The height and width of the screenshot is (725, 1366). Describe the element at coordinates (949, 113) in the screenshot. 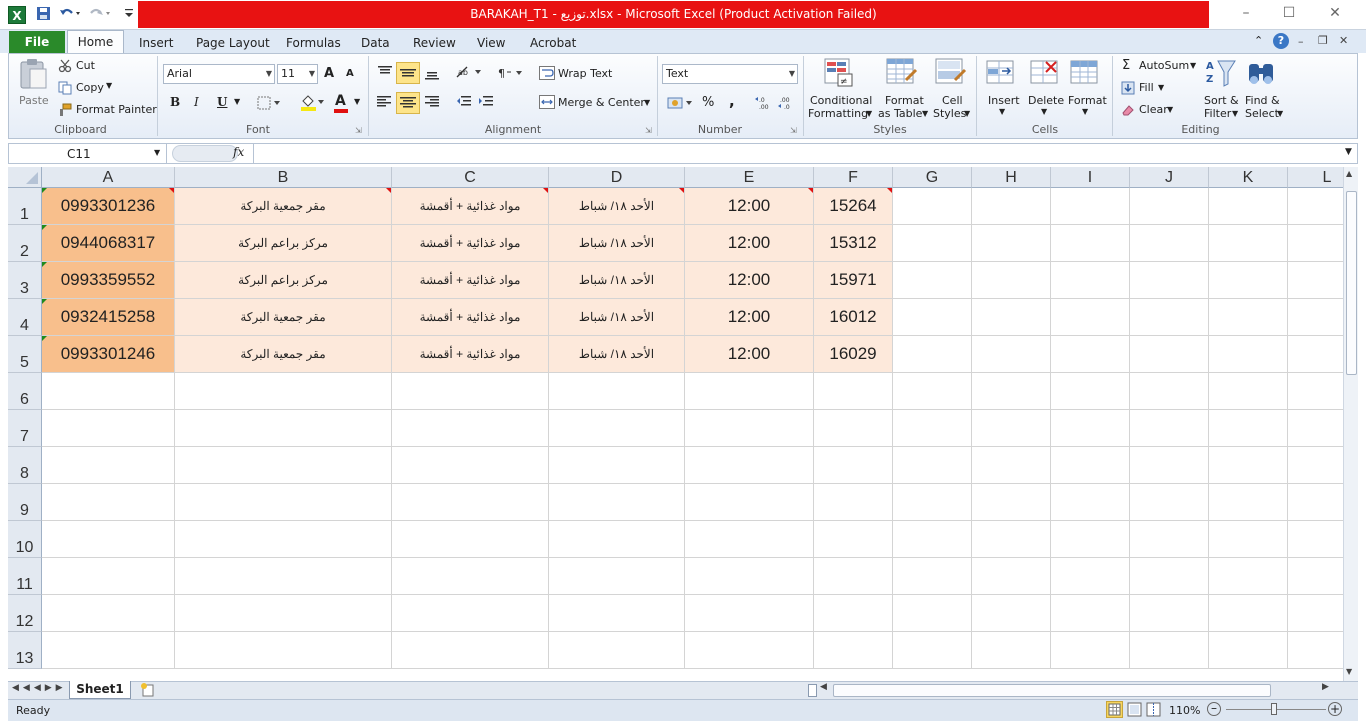

I see `cell-styles-label2: Styles` at that location.